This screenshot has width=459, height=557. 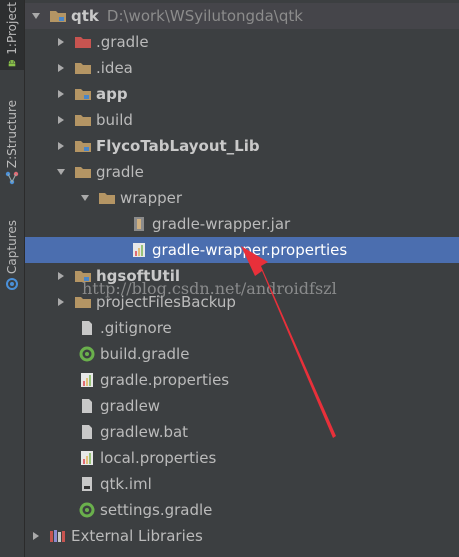 What do you see at coordinates (114, 68) in the screenshot?
I see `item-label: .idea` at bounding box center [114, 68].